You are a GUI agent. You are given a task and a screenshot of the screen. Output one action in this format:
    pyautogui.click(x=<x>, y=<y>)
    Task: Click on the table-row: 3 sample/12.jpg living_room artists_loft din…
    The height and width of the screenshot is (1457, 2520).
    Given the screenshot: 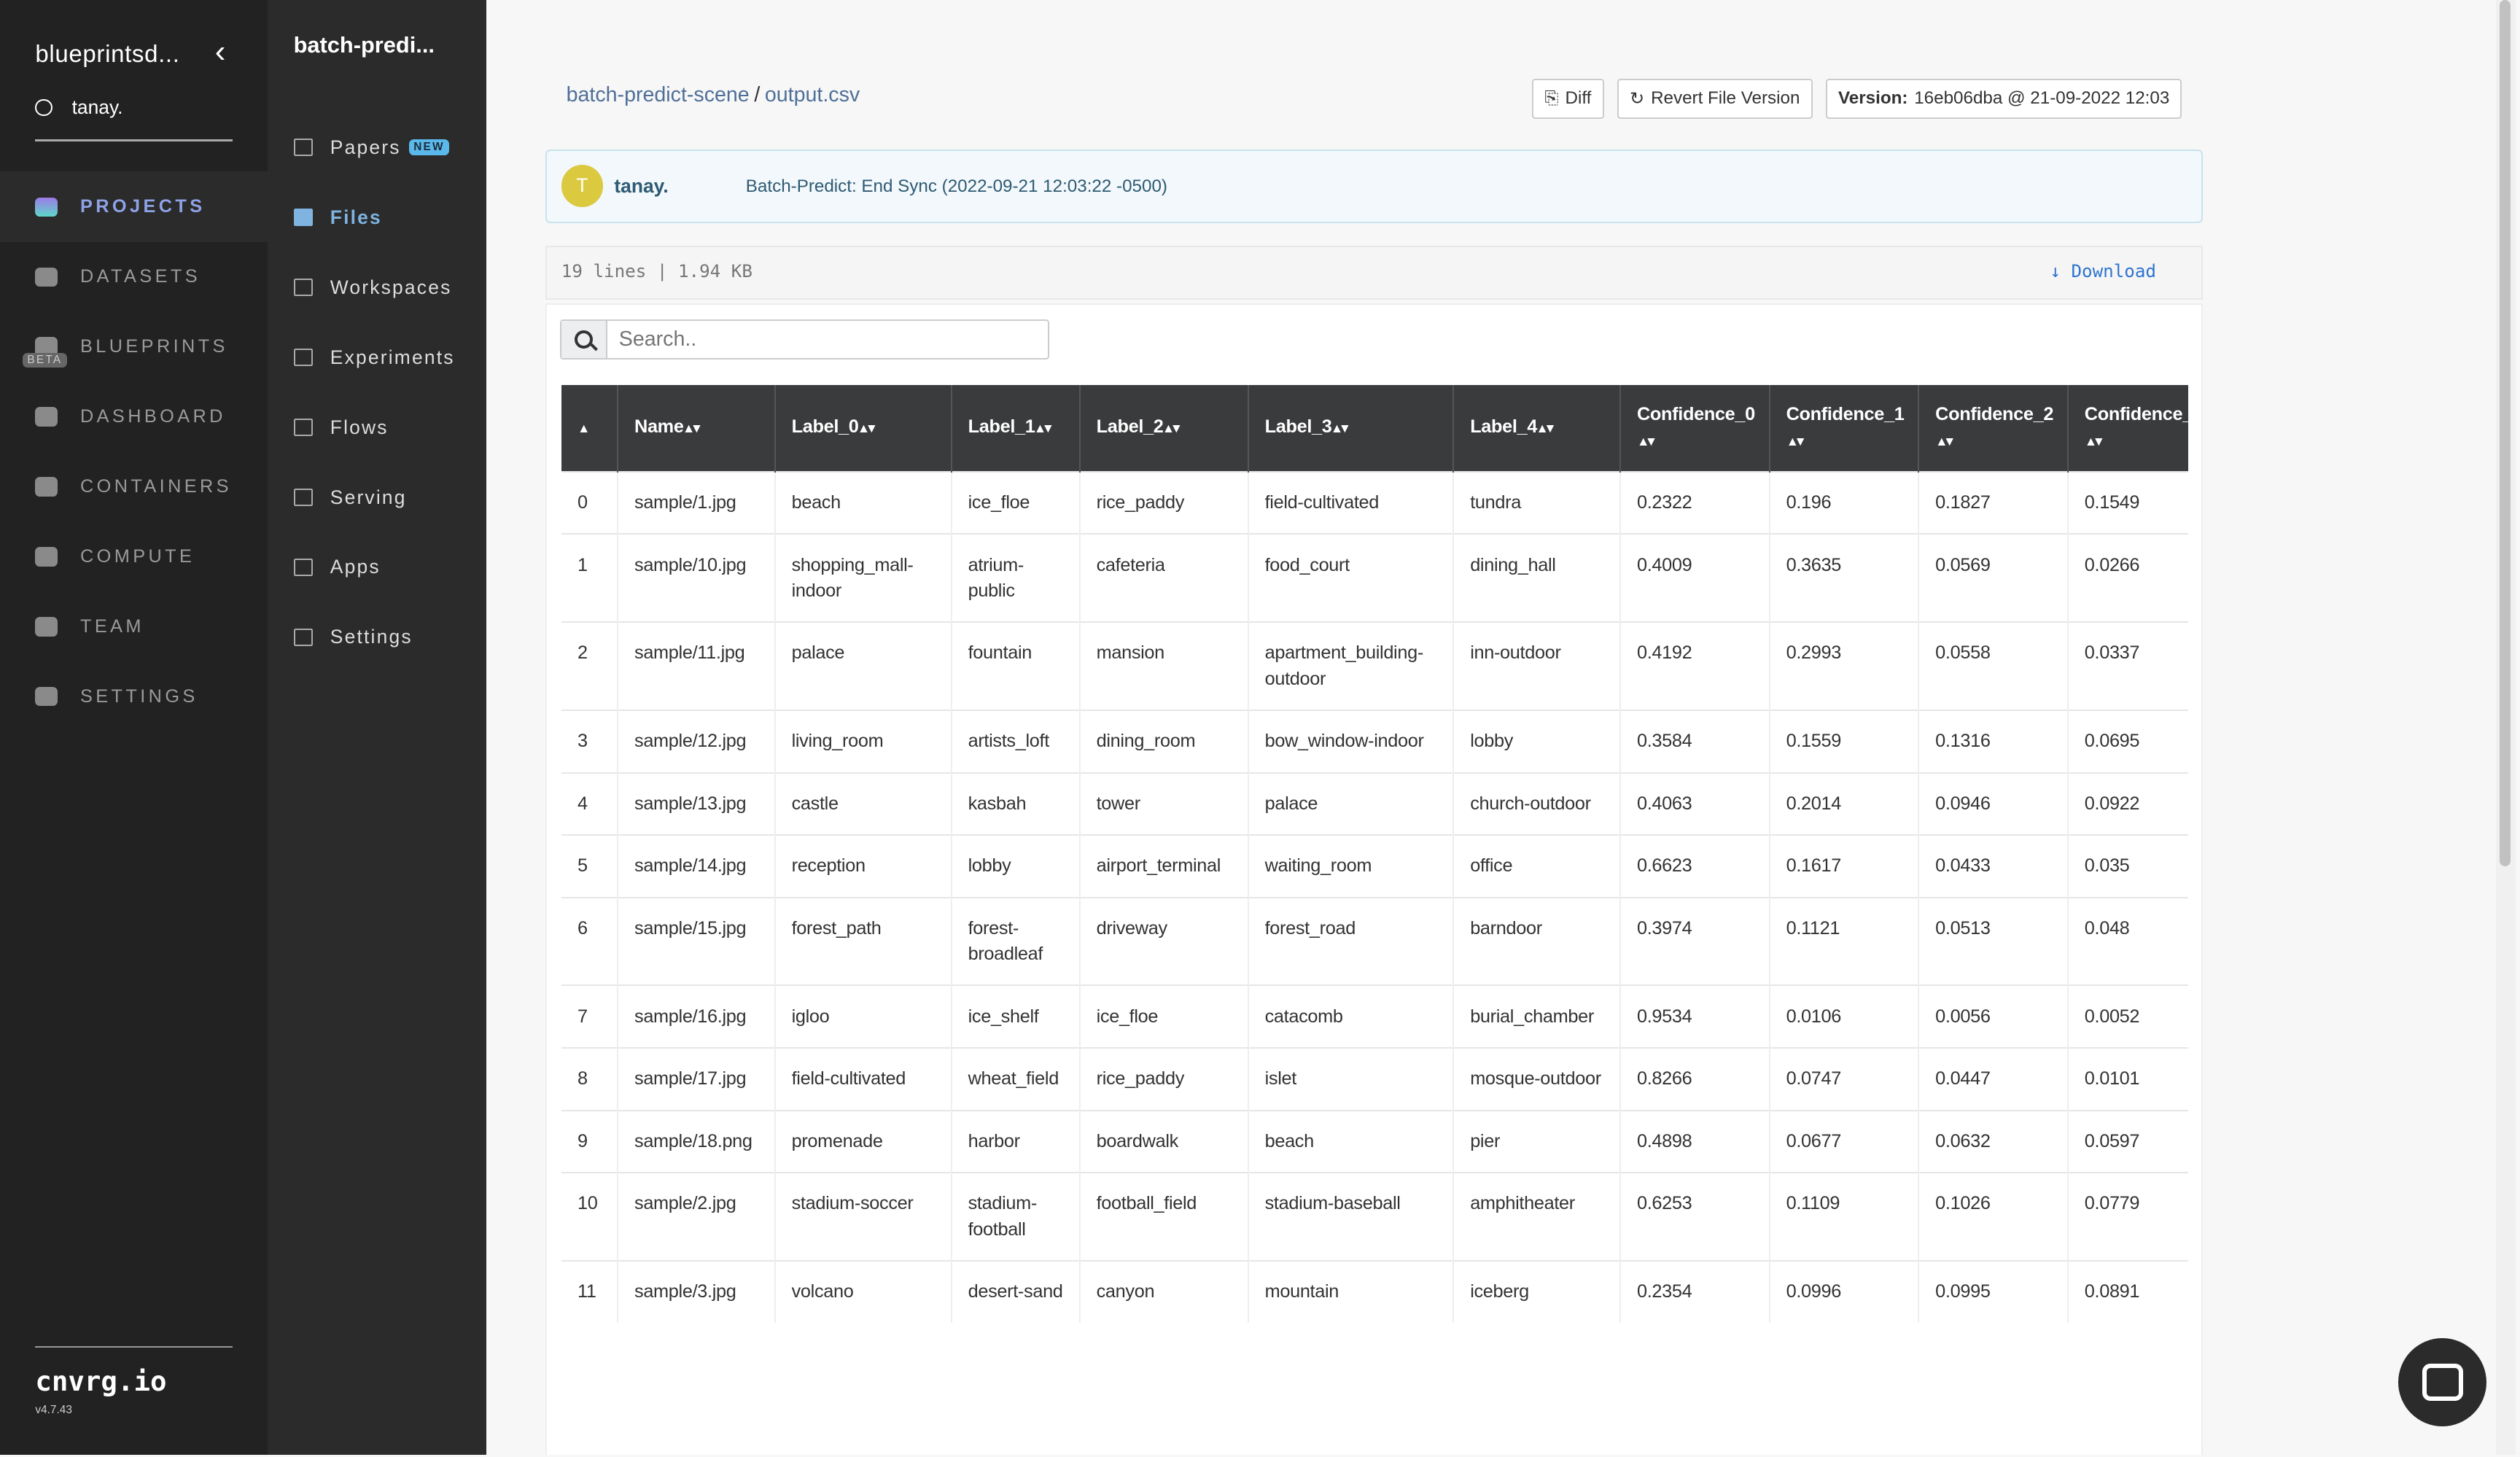 What is the action you would take?
    pyautogui.click(x=1374, y=741)
    